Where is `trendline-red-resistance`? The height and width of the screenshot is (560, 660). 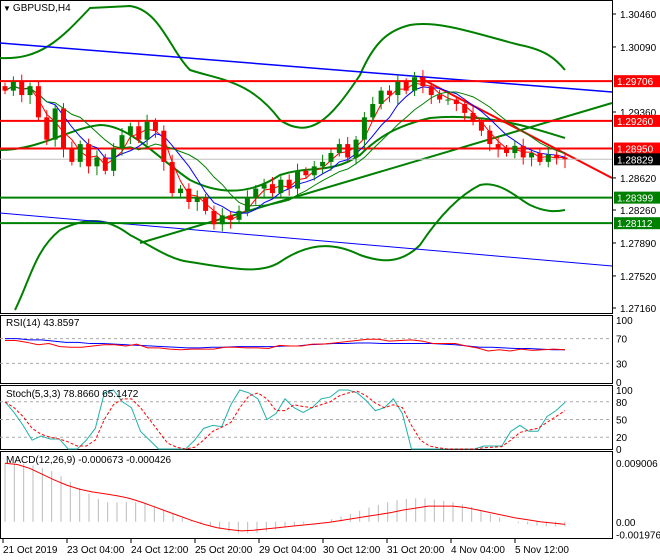
trendline-red-resistance is located at coordinates (516, 128).